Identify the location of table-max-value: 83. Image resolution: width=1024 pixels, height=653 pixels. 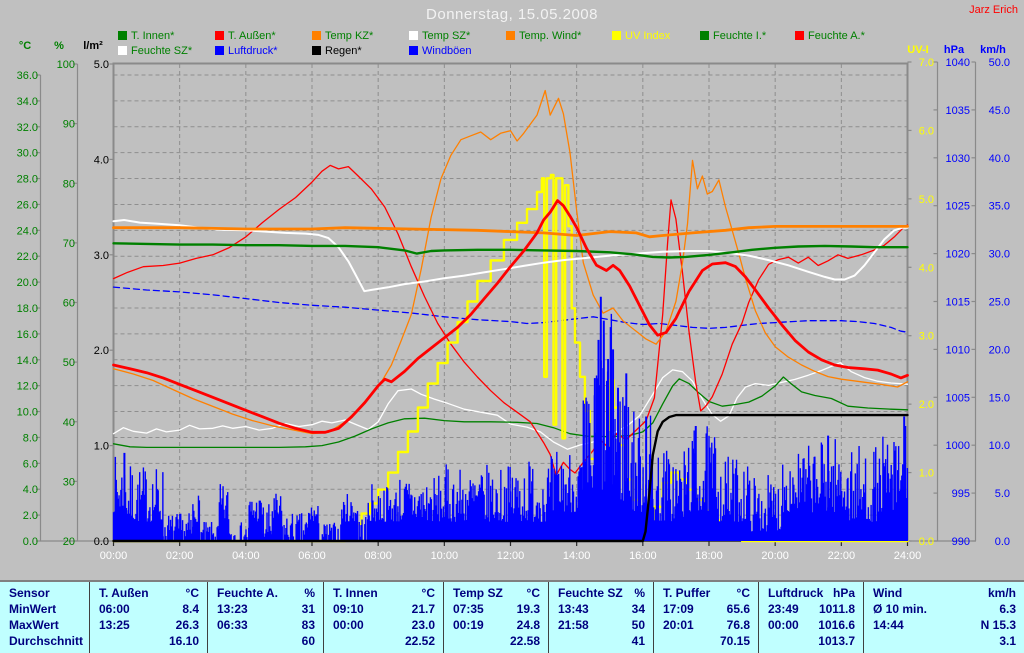
(308, 625).